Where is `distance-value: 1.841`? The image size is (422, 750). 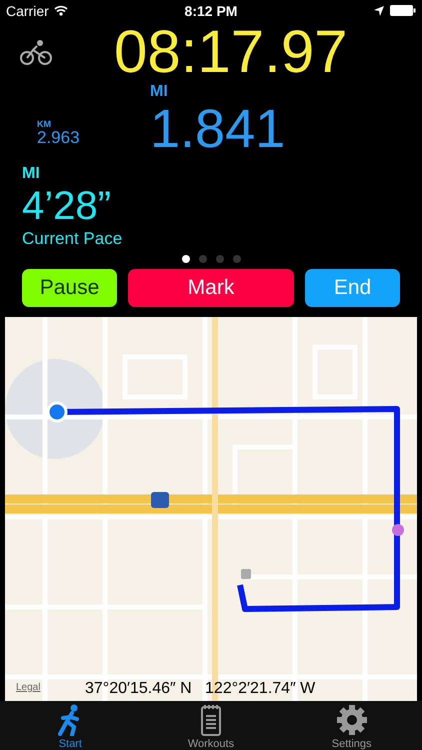 distance-value: 1.841 is located at coordinates (218, 129).